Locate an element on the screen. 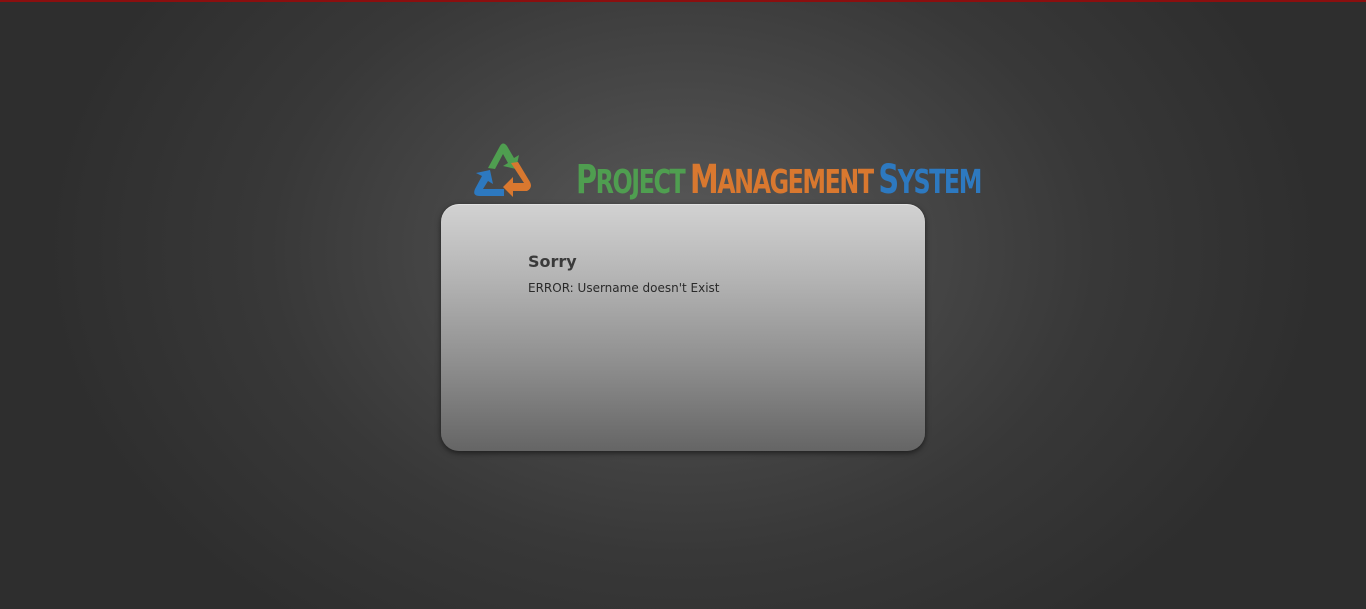  logo-initial-s: S is located at coordinates (888, 180).